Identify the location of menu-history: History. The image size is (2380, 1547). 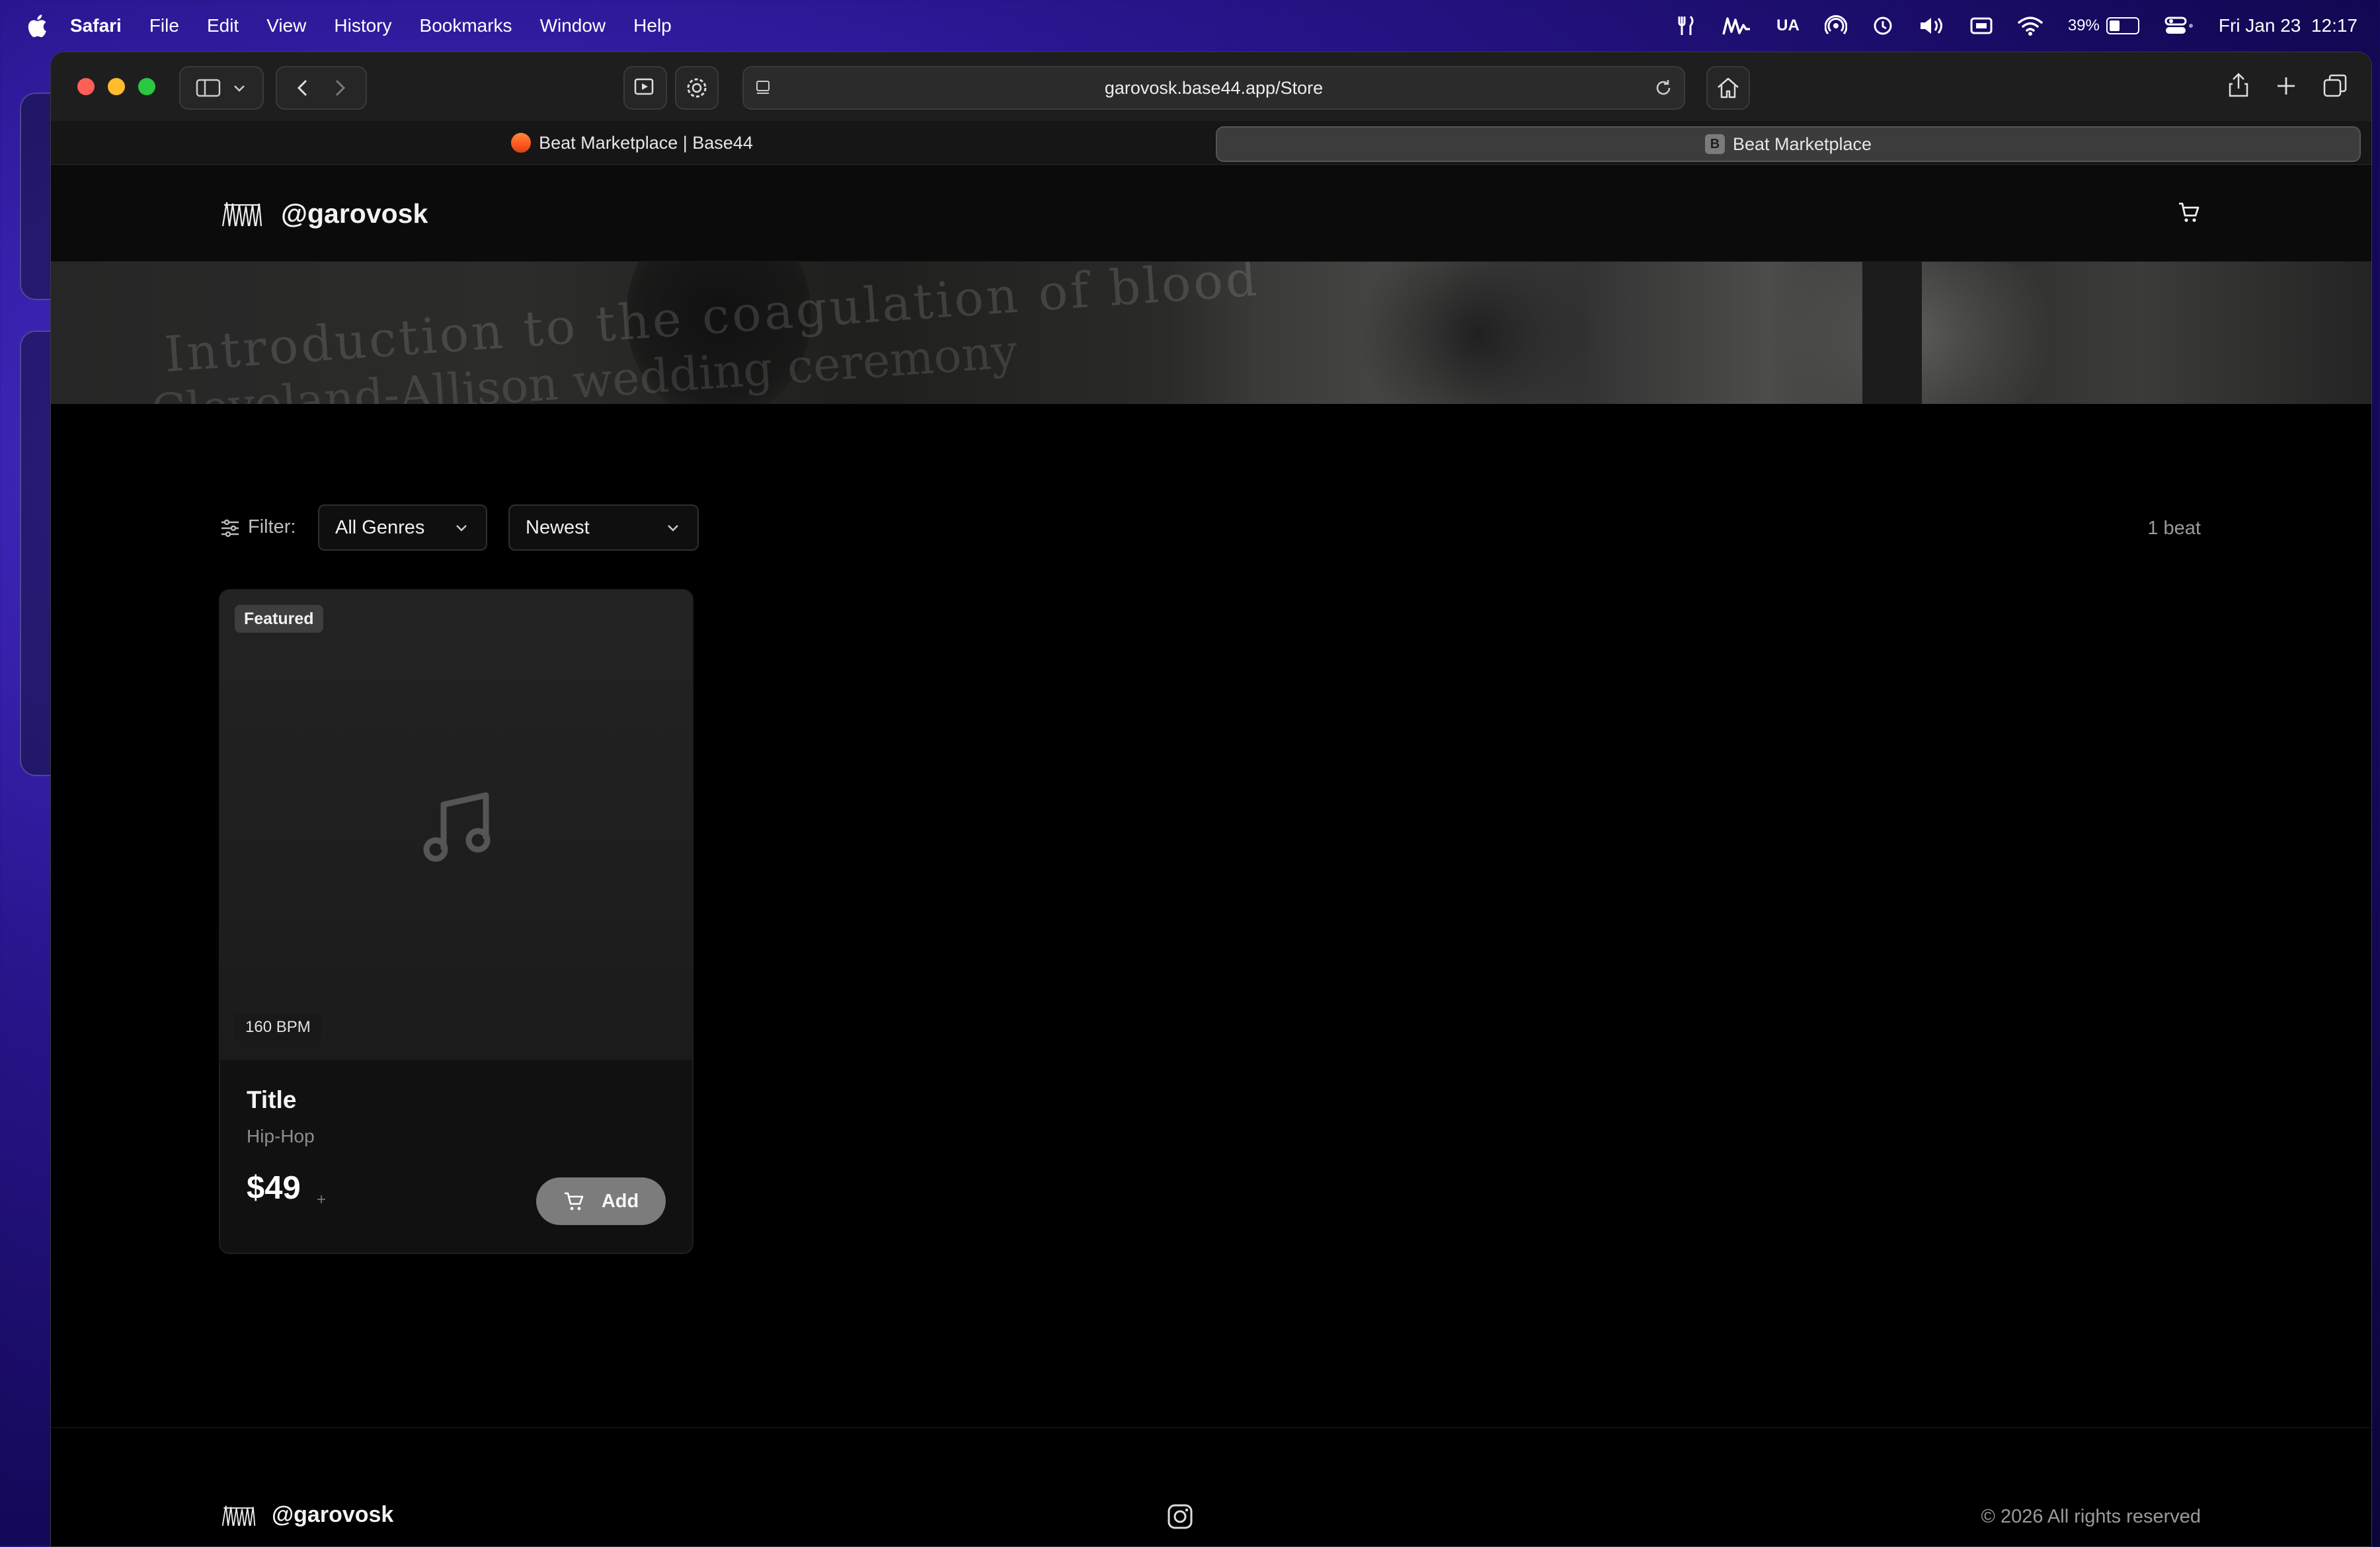
(362, 25).